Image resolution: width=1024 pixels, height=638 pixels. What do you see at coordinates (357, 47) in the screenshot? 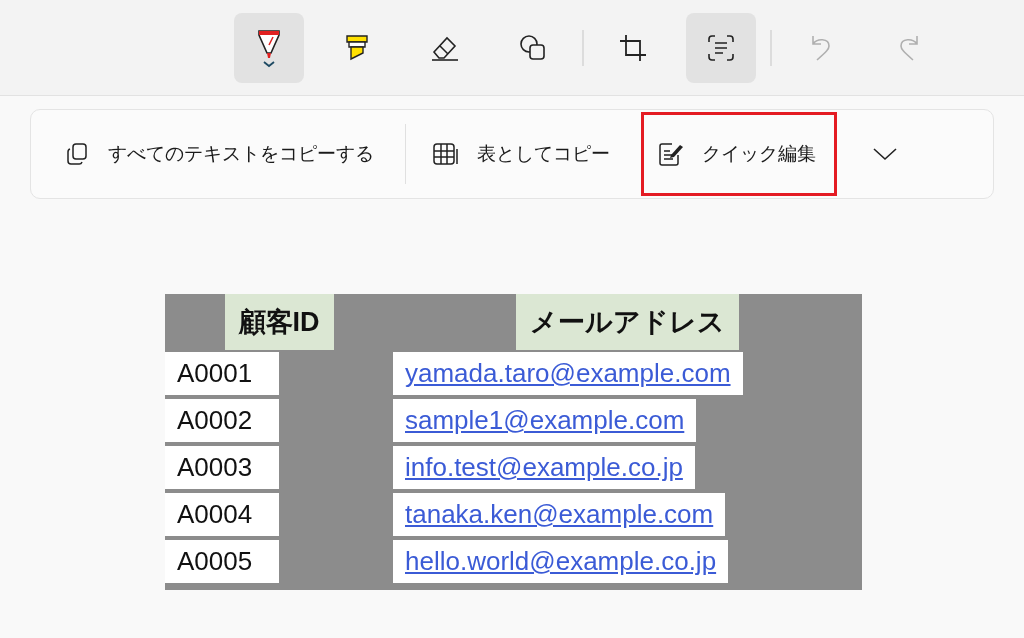
I see `highlighter-icon` at bounding box center [357, 47].